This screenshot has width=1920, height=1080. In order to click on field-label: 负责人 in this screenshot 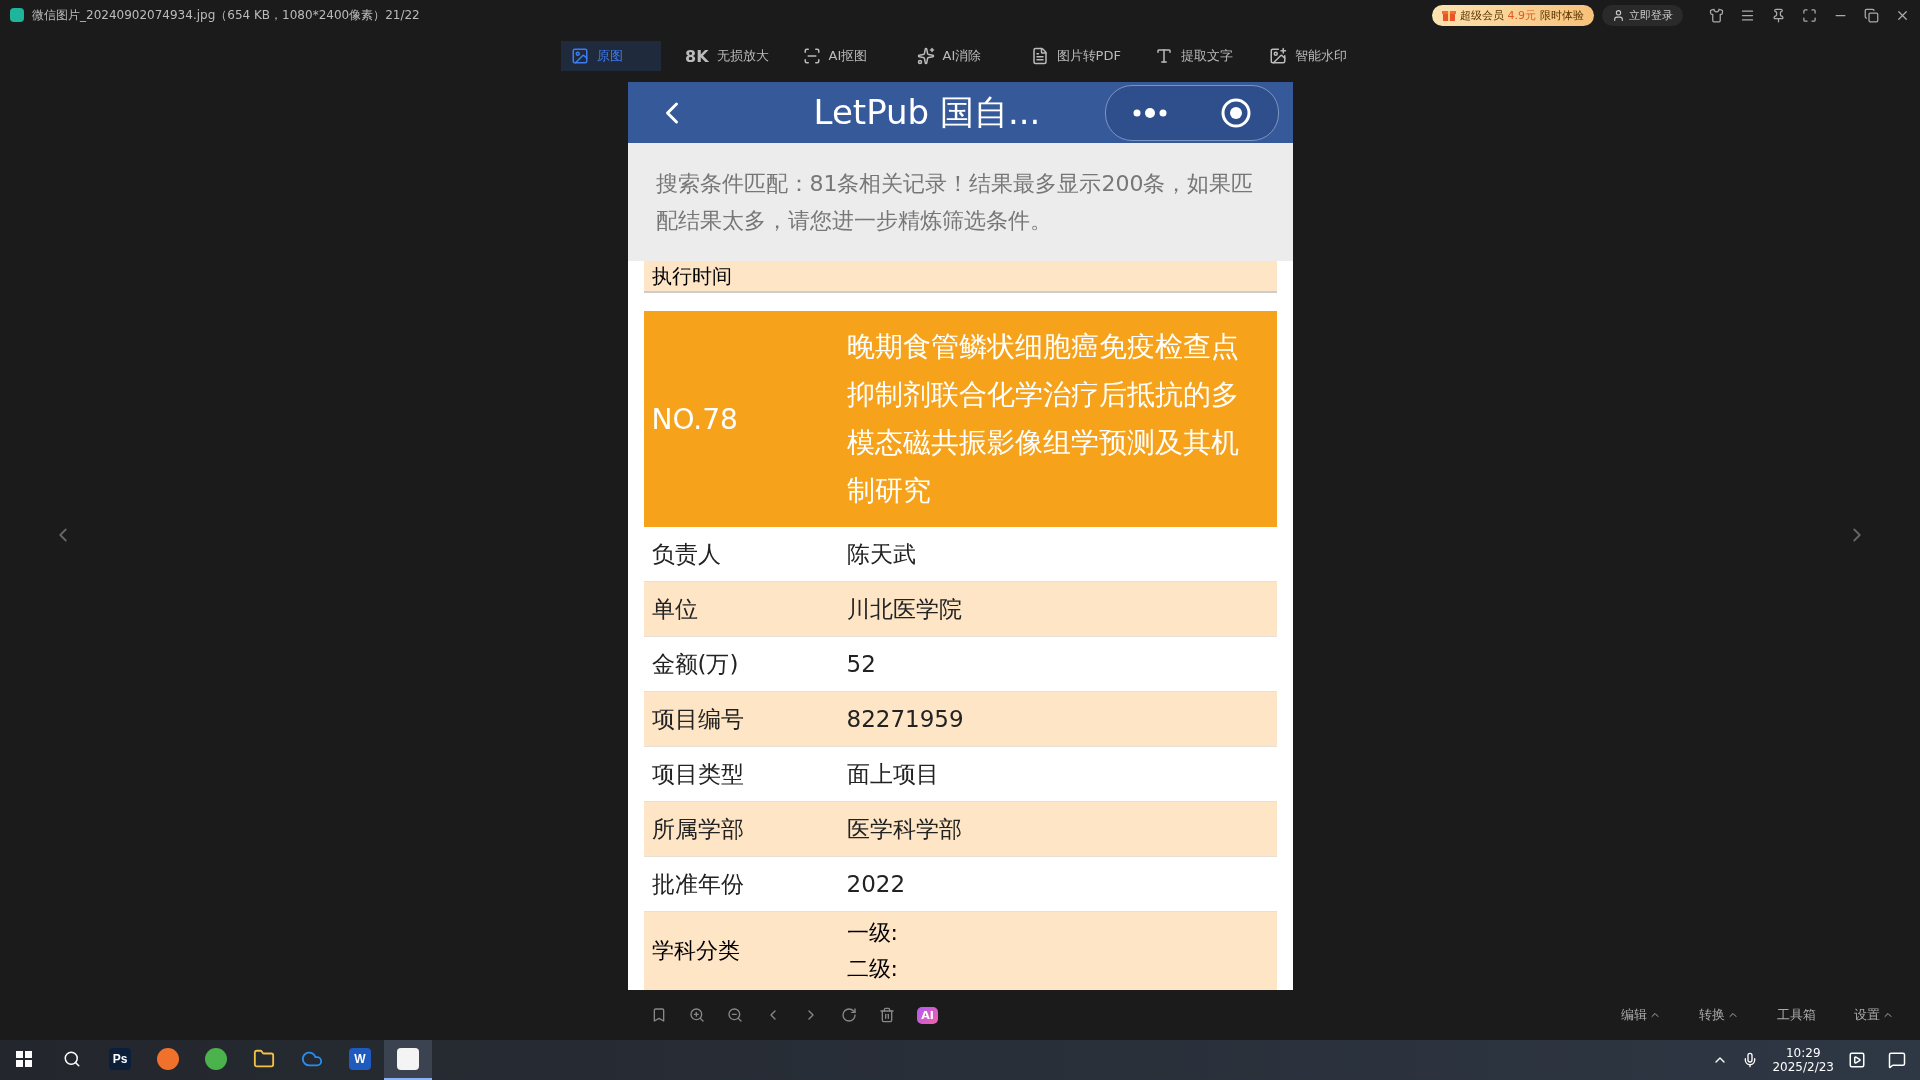, I will do `click(686, 554)`.